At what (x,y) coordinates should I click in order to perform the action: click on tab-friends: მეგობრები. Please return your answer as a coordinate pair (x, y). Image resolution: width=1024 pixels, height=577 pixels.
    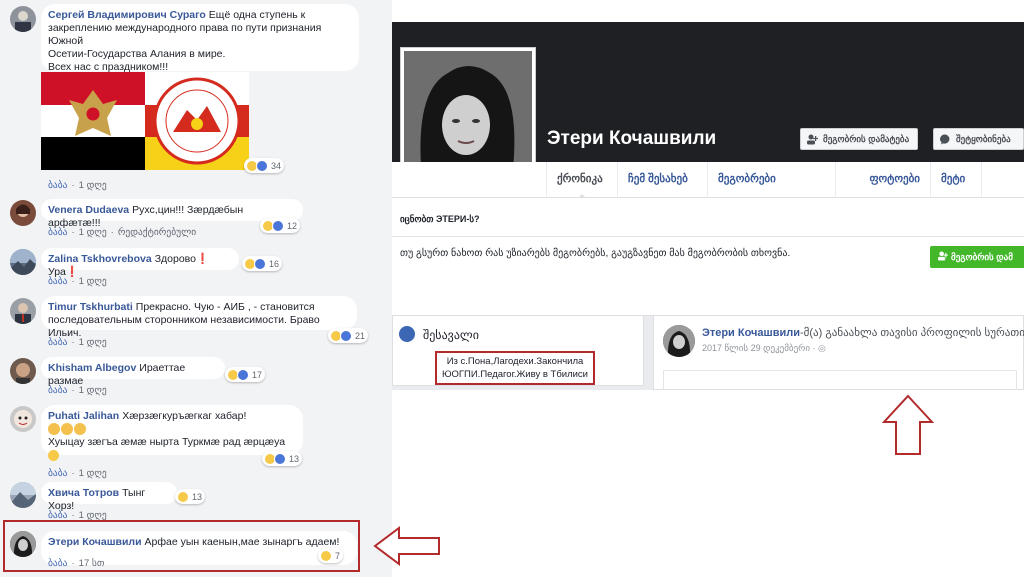
    Looking at the image, I should click on (771, 180).